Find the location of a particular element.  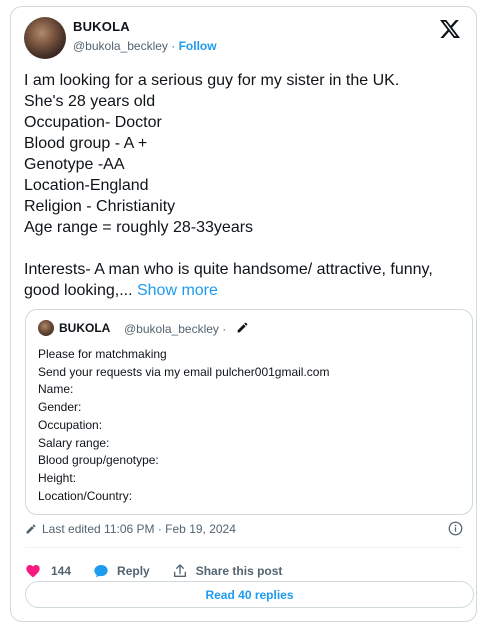

divider is located at coordinates (243, 547).